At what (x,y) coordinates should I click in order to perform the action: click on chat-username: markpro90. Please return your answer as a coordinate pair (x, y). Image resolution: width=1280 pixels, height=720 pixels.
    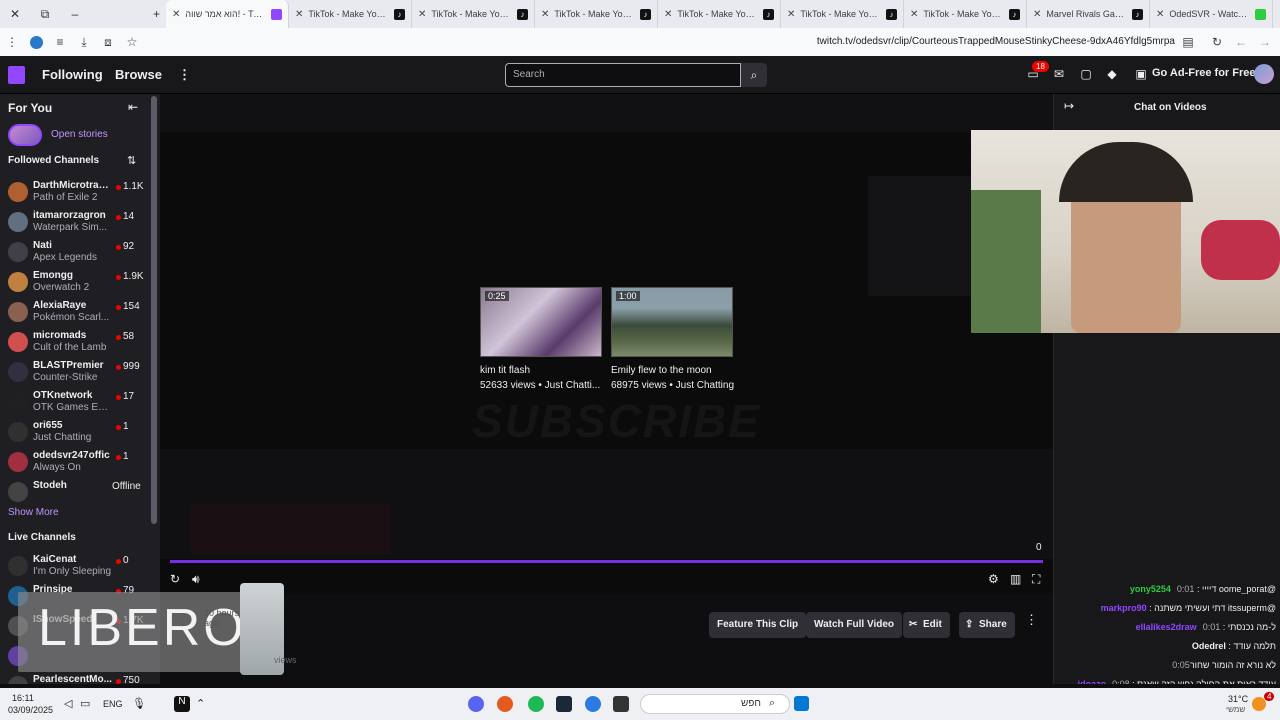
    Looking at the image, I should click on (1124, 608).